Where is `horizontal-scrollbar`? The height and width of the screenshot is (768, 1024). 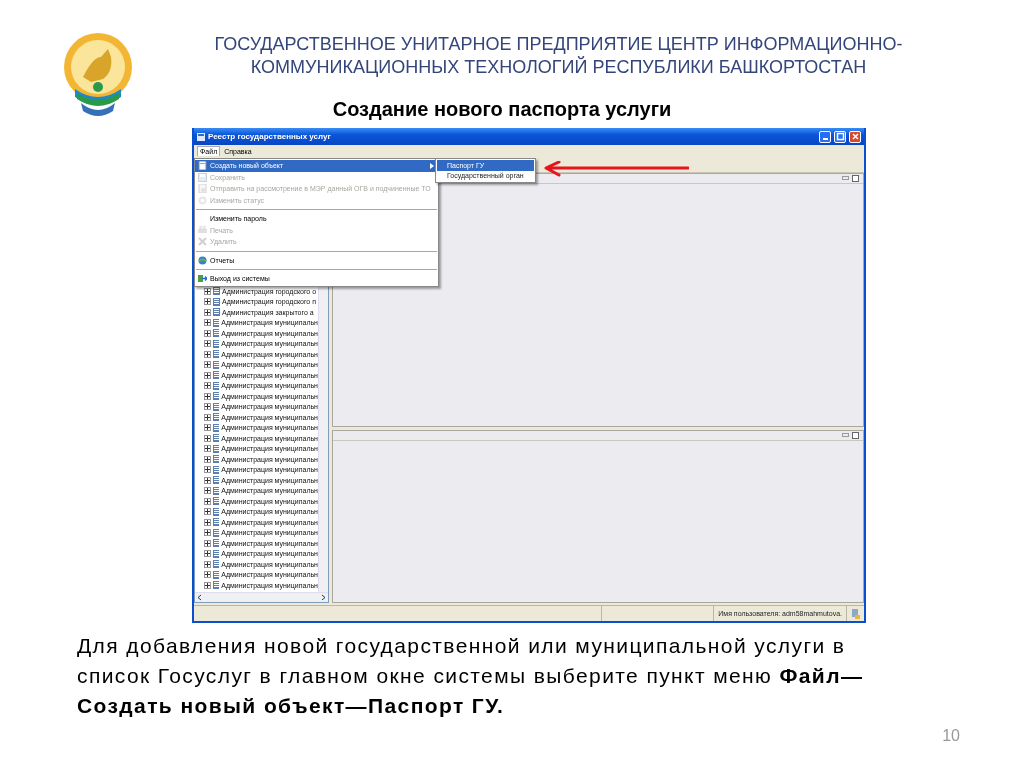 horizontal-scrollbar is located at coordinates (261, 597).